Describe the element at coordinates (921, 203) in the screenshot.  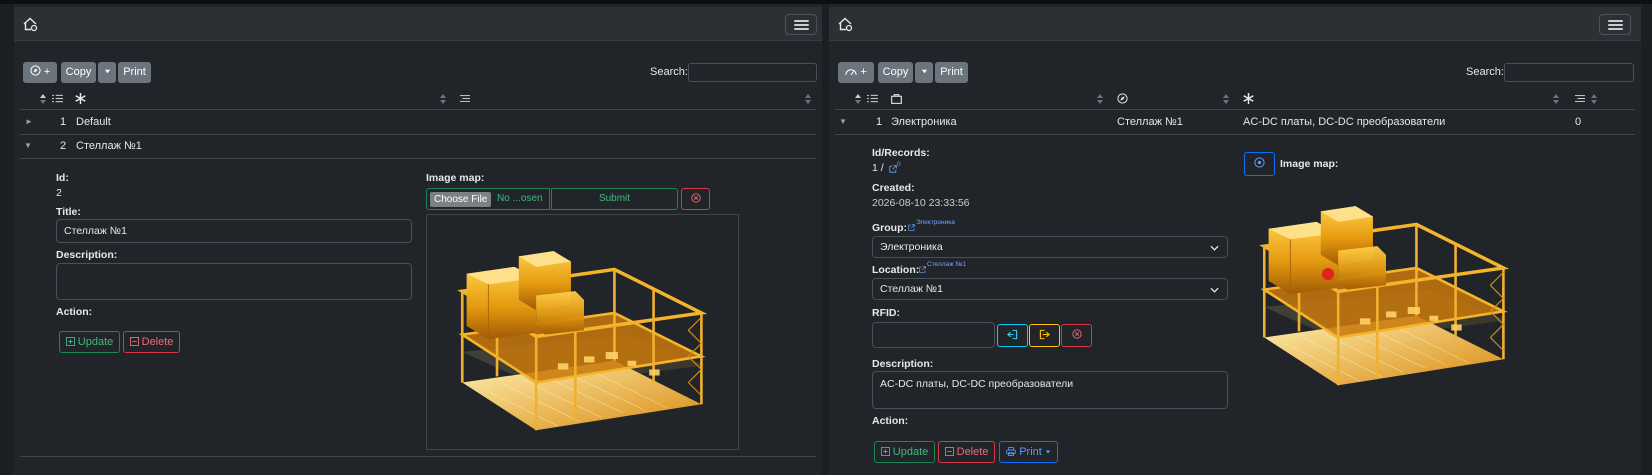
I see `created-value: 2026-08-10 23:33:56` at that location.